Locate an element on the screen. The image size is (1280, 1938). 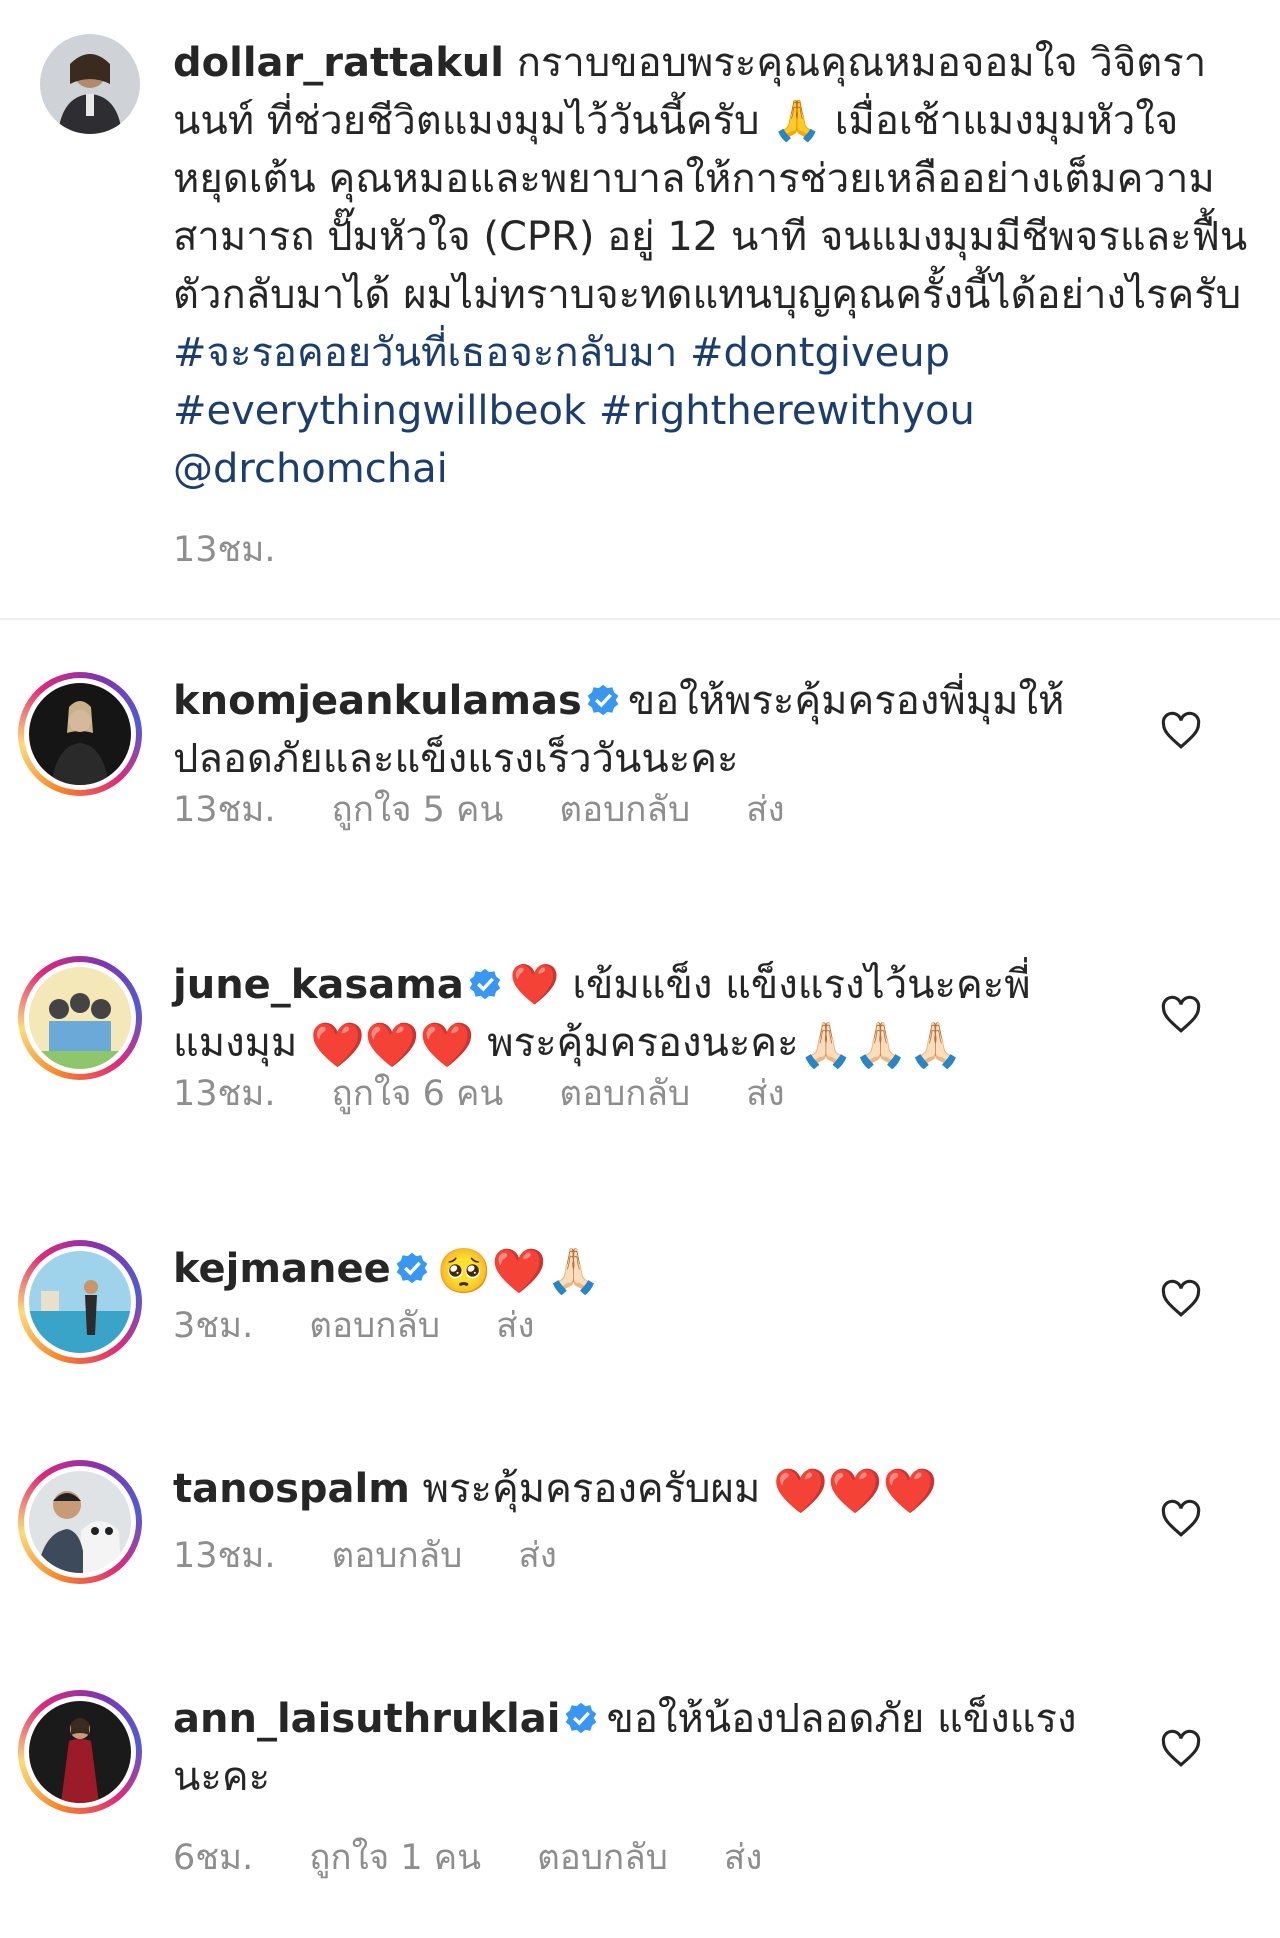
comment-body-2: พระคุ้มครองนะคะ is located at coordinates (643, 1043).